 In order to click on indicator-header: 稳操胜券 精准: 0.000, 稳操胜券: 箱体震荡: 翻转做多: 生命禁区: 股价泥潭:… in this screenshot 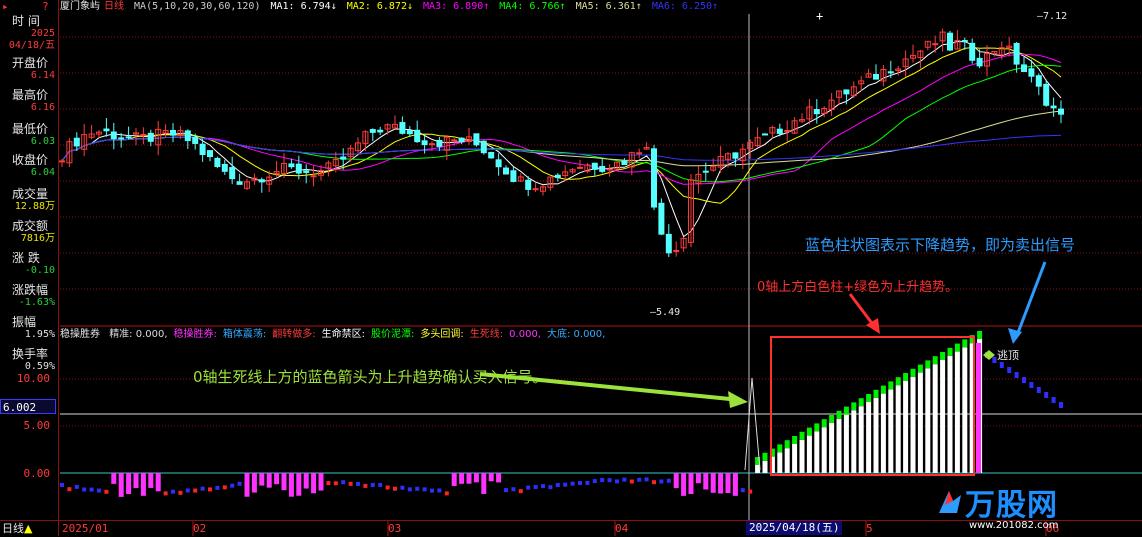, I will do `click(338, 335)`.